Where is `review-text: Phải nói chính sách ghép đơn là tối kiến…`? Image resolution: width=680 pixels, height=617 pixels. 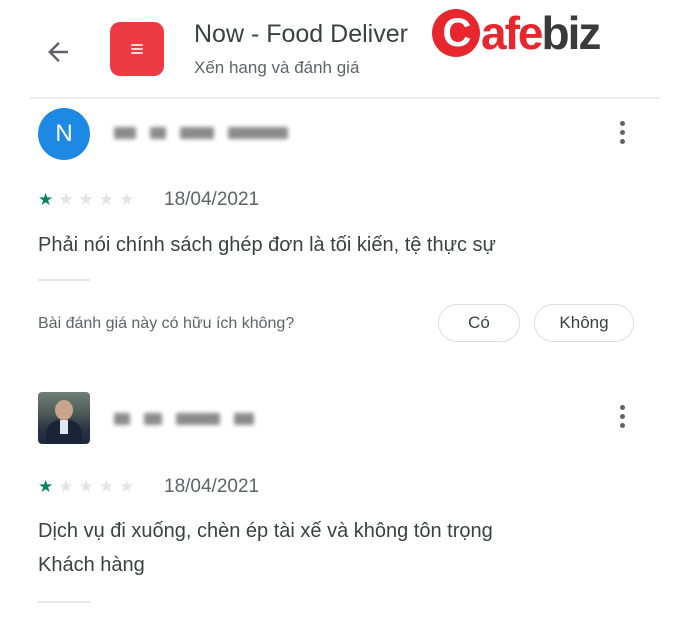 review-text: Phải nói chính sách ghép đơn là tối kiến… is located at coordinates (267, 245).